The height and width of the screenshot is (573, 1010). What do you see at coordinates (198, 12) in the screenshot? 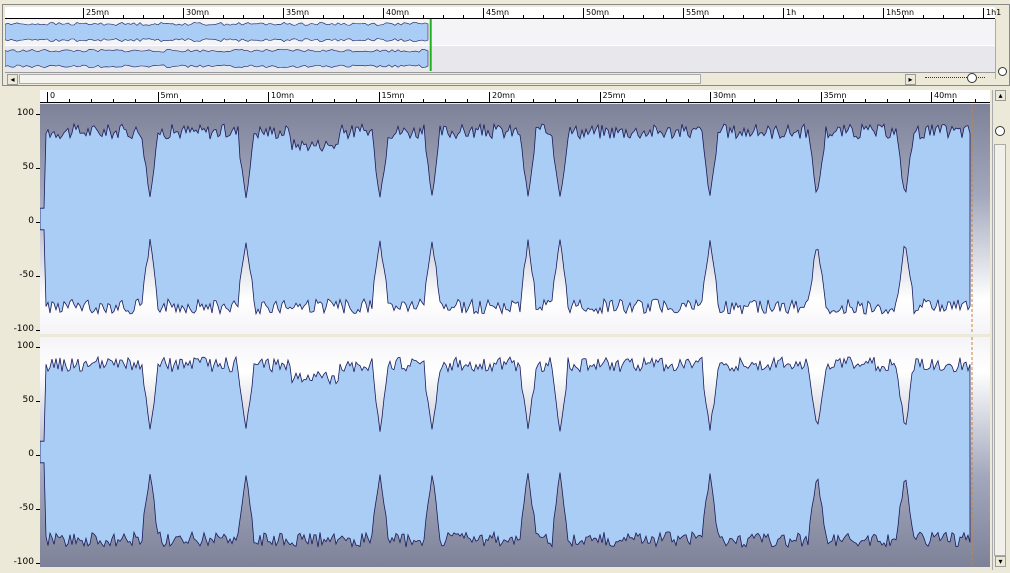
I see `ruler-label: 30mn` at bounding box center [198, 12].